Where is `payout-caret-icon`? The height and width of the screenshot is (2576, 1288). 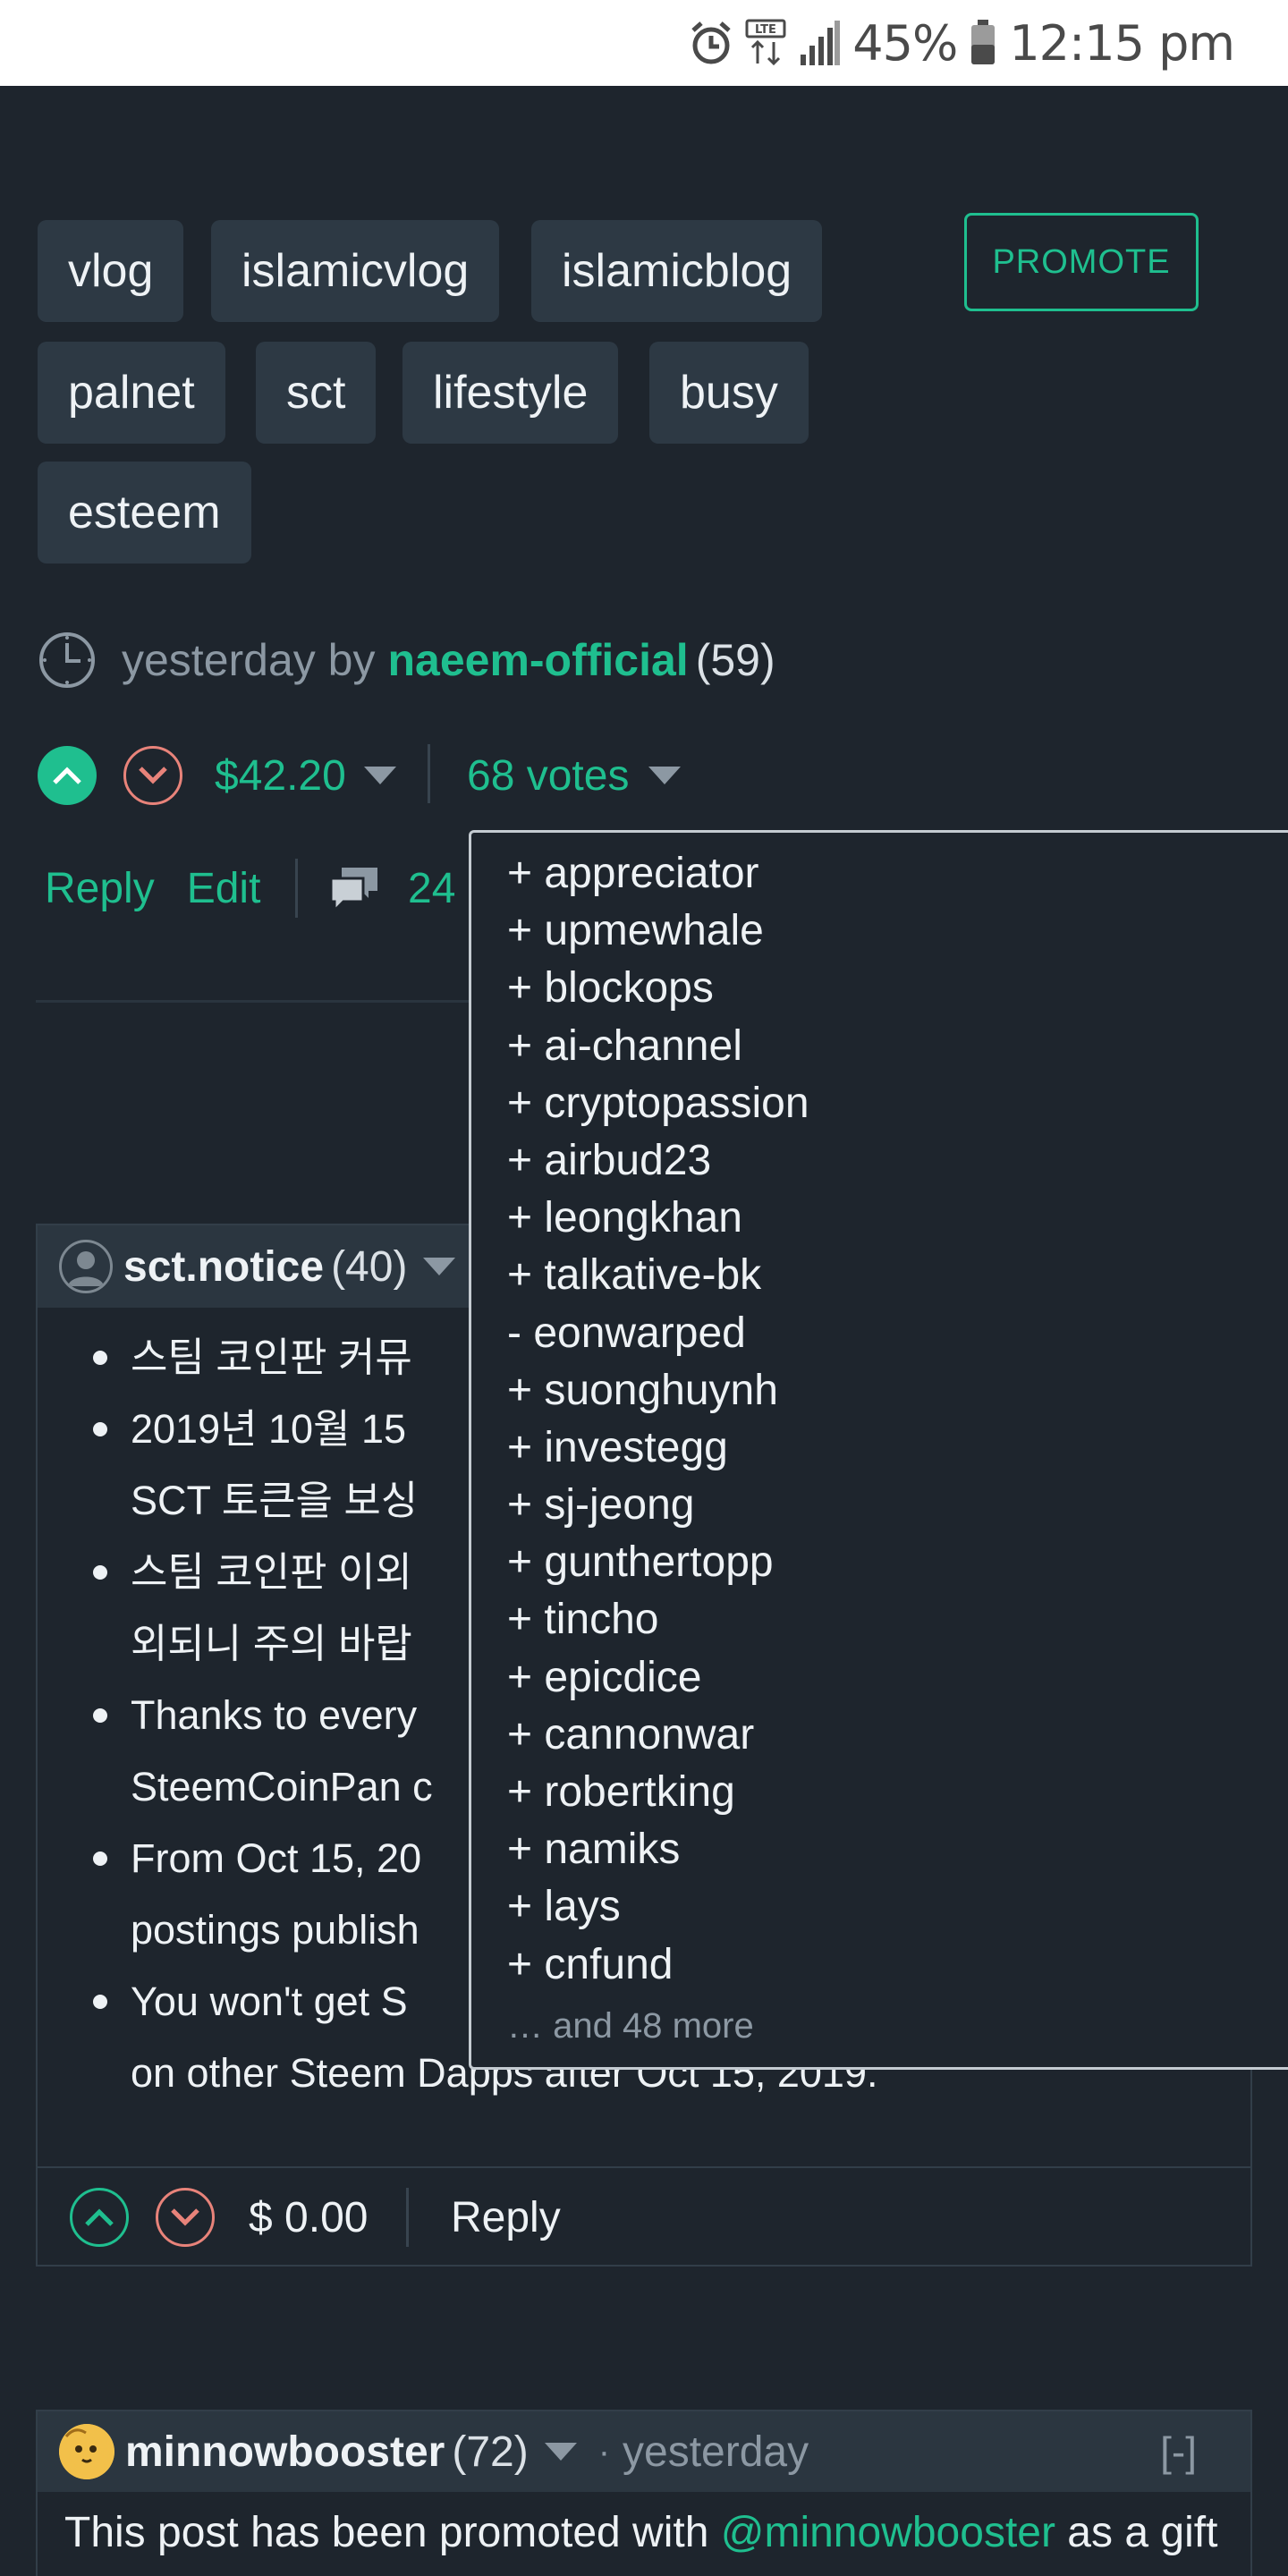 payout-caret-icon is located at coordinates (379, 775).